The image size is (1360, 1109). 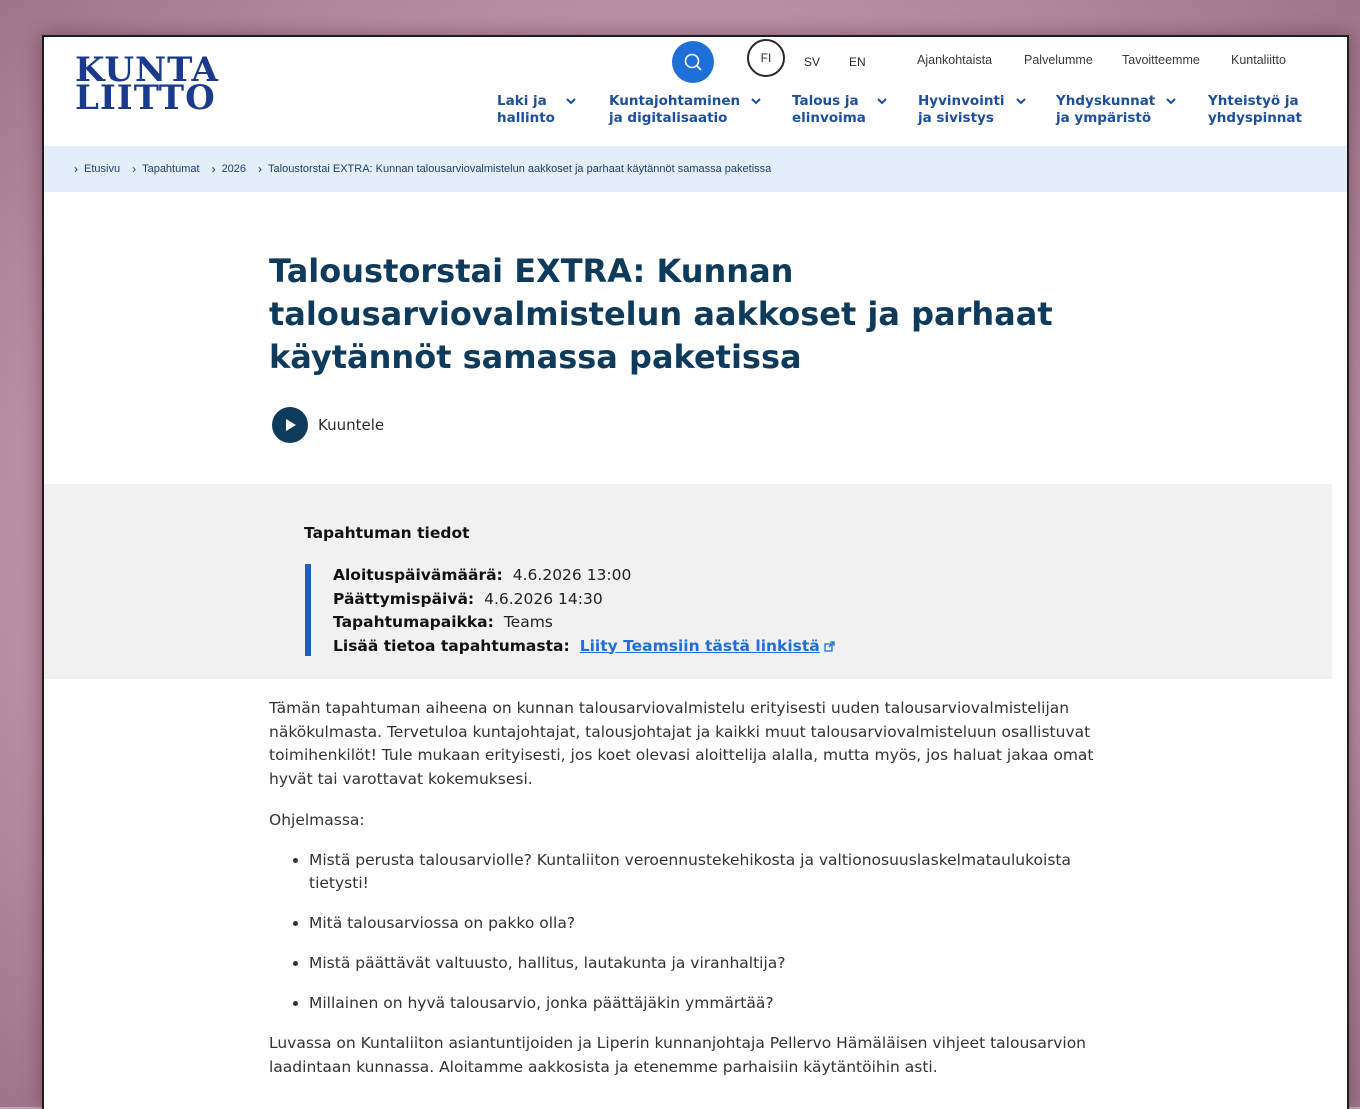 What do you see at coordinates (707, 646) in the screenshot?
I see `teams-link: Liity Teamsiin tästä linkistä` at bounding box center [707, 646].